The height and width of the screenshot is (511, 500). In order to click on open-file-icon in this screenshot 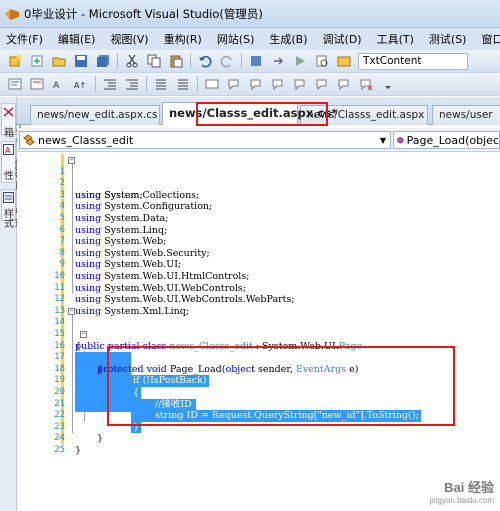, I will do `click(59, 61)`.